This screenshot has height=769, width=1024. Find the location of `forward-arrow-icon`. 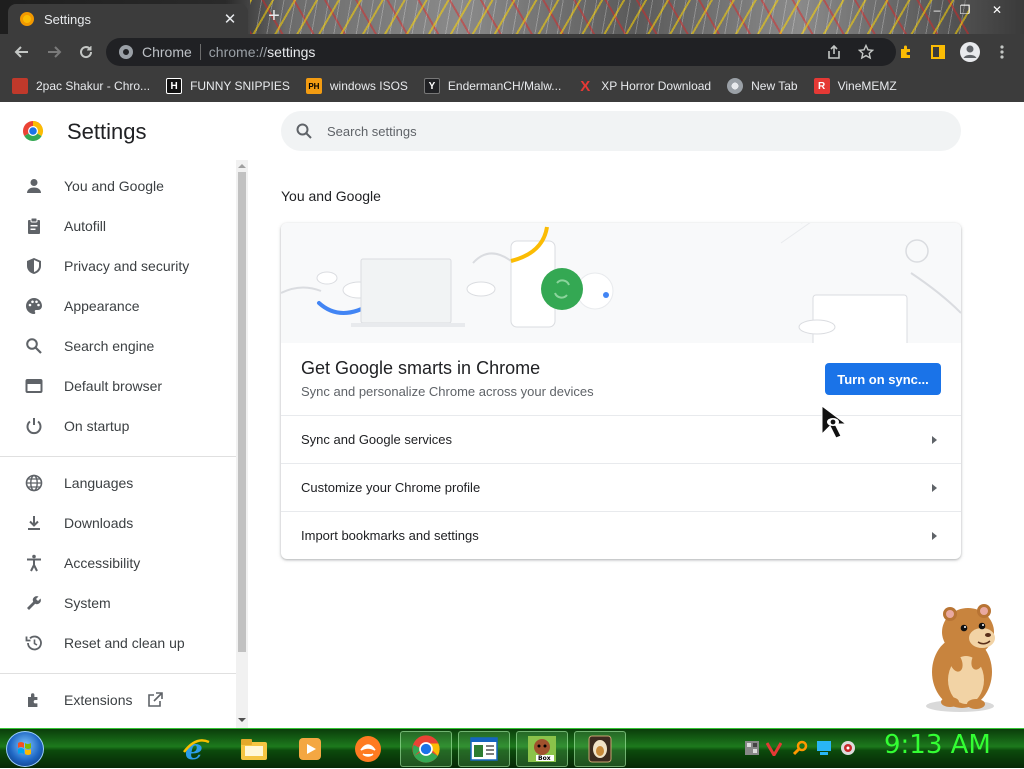

forward-arrow-icon is located at coordinates (54, 52).